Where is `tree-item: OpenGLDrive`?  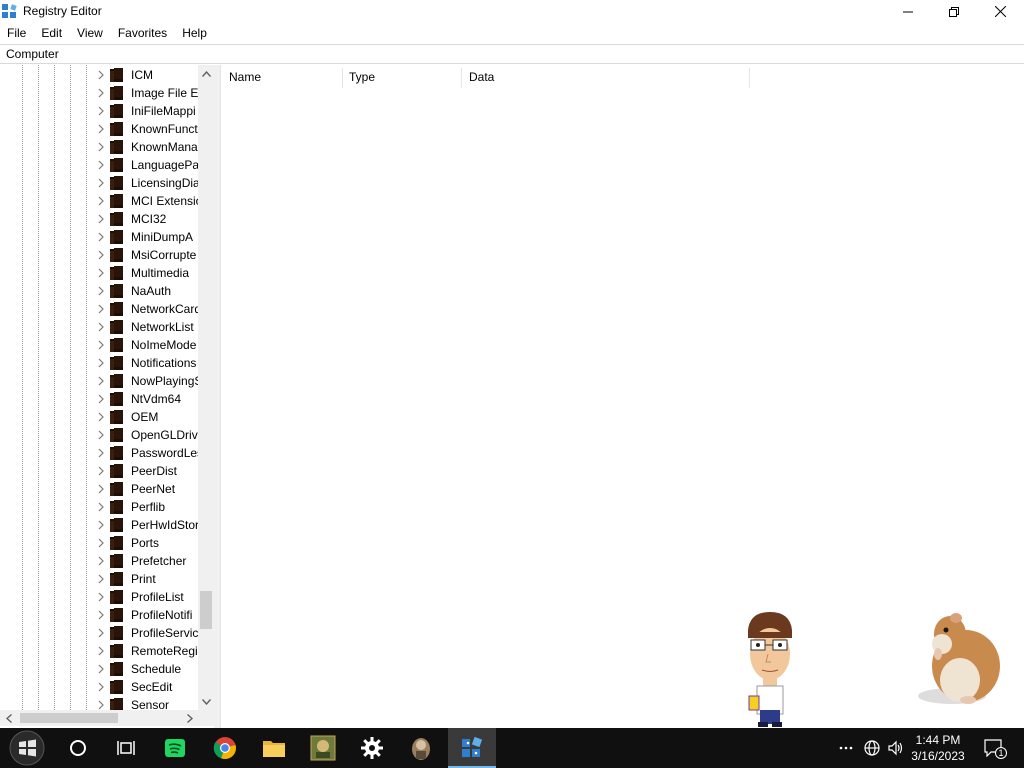 tree-item: OpenGLDrive is located at coordinates (99, 435).